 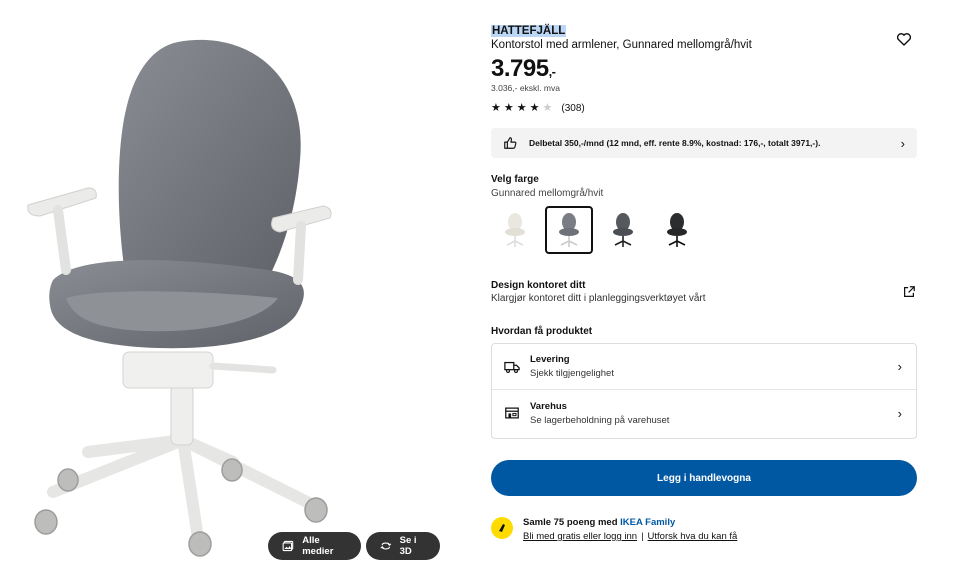 What do you see at coordinates (548, 406) in the screenshot?
I see `store-title: Varehus` at bounding box center [548, 406].